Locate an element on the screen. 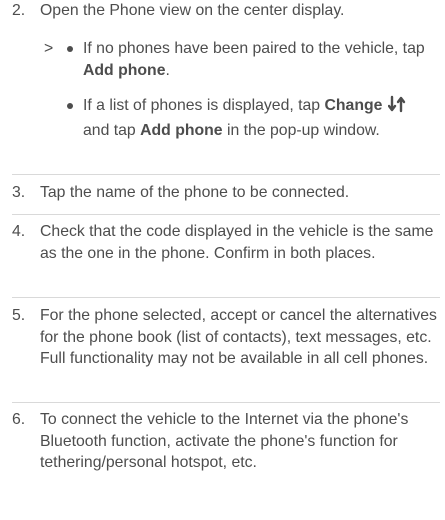  step-number: 2. is located at coordinates (19, 10).